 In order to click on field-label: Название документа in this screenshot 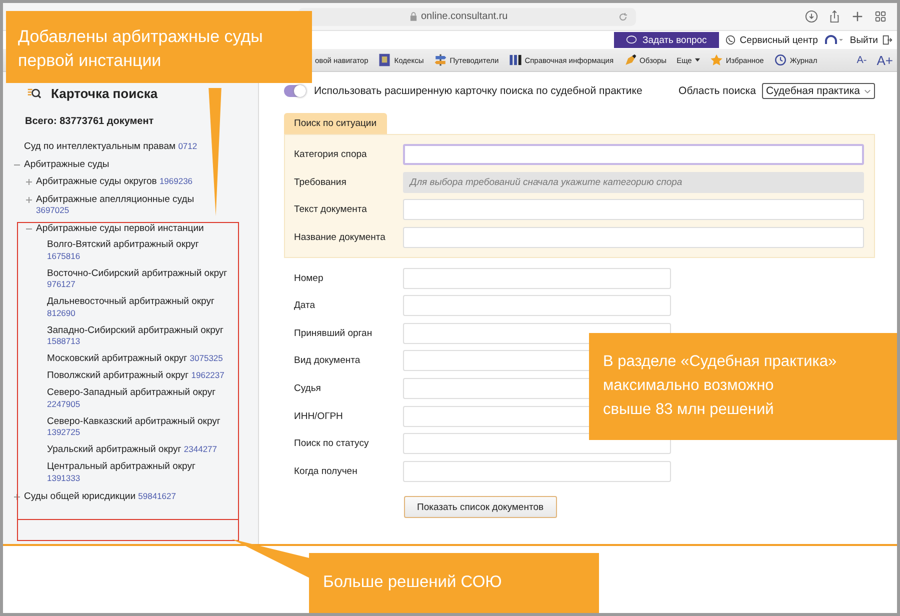, I will do `click(340, 238)`.